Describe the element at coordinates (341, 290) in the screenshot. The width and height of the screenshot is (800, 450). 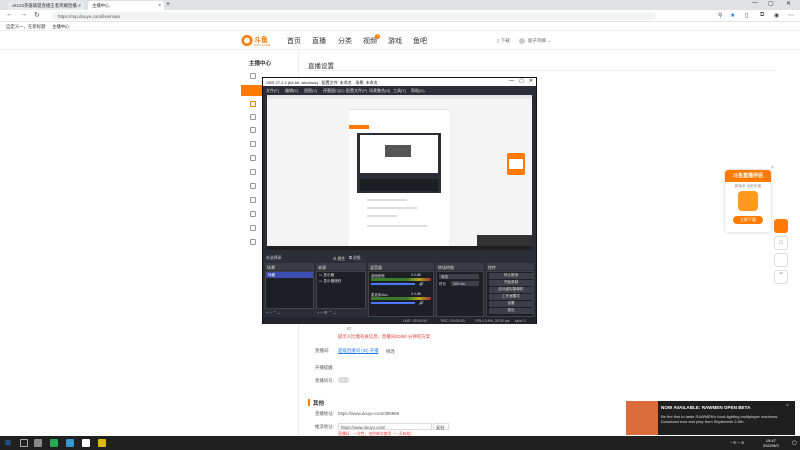
I see `sources-panel: ▭ 显示器 ▭ 显示器捕获` at that location.